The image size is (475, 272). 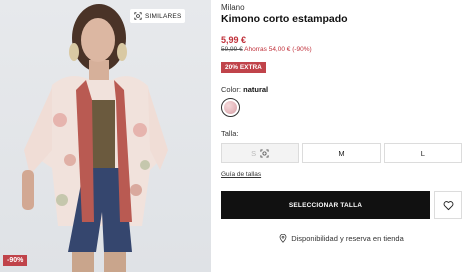 I want to click on size-option-l: L, so click(x=422, y=153).